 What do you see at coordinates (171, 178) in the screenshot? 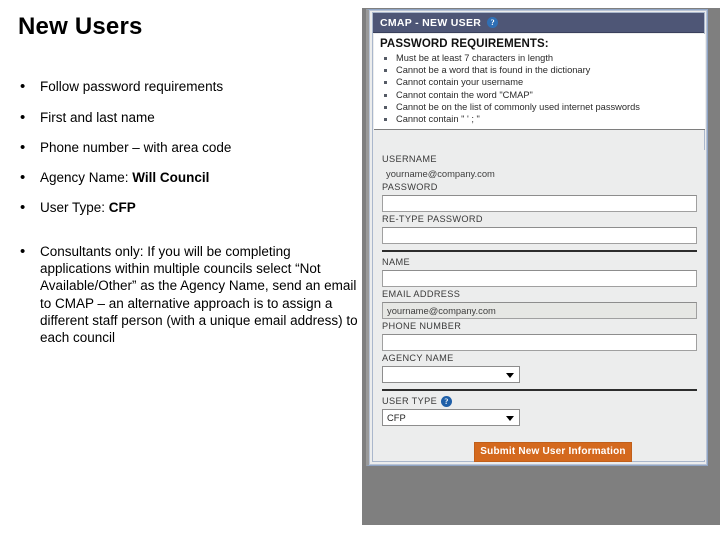
I see `bullet-emphasis-agency: Will Council` at bounding box center [171, 178].